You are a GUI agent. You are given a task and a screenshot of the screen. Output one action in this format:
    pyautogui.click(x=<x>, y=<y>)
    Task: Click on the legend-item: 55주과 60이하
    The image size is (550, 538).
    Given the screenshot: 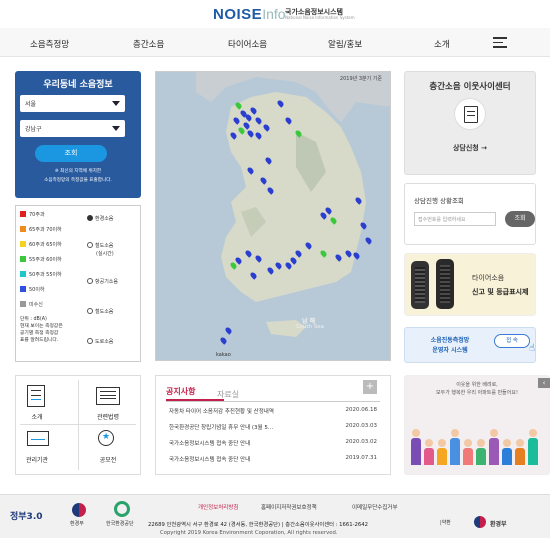 What is the action you would take?
    pyautogui.click(x=41, y=259)
    